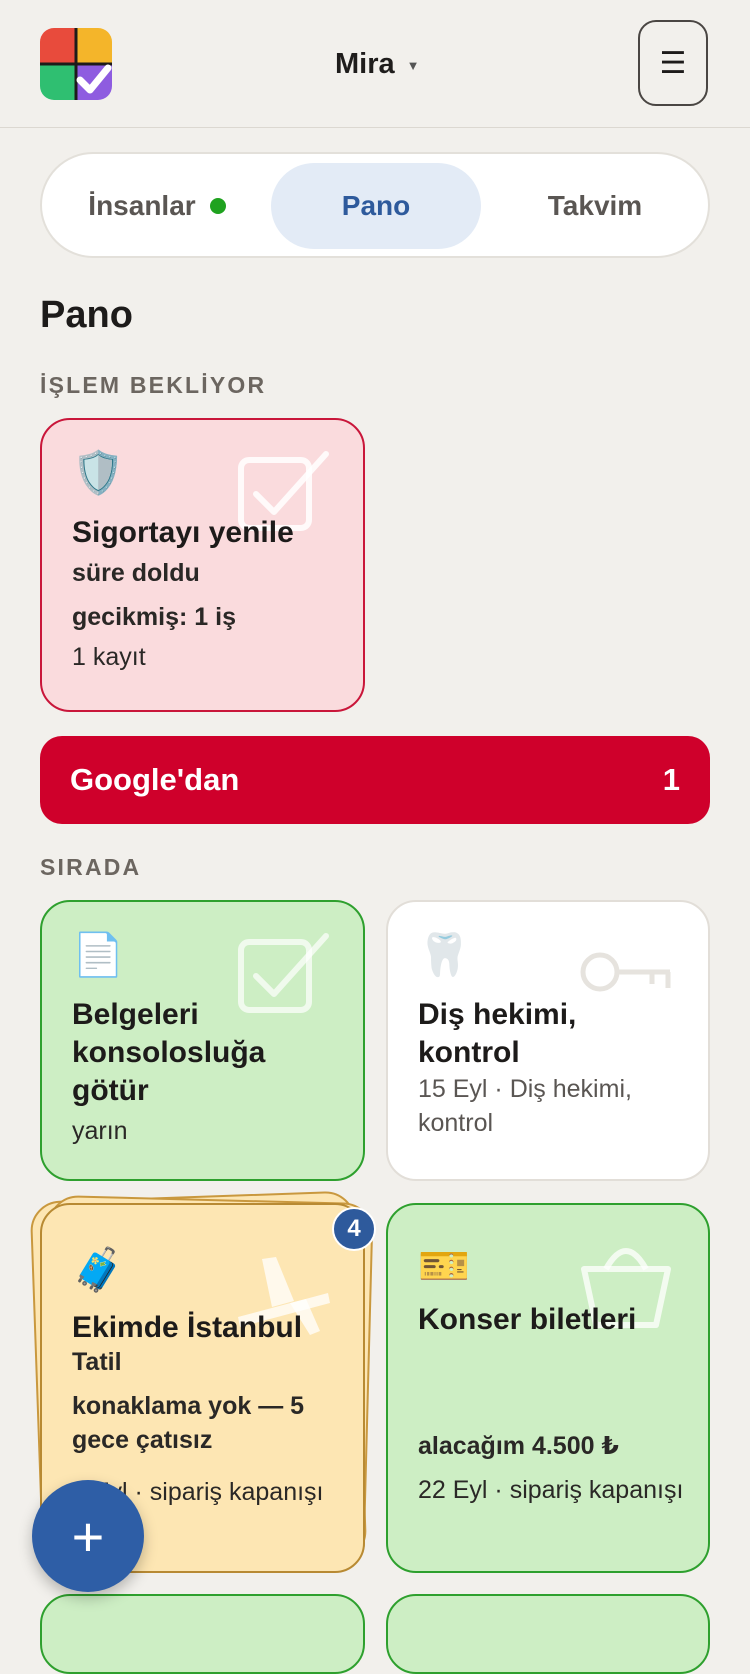 The image size is (750, 1674). I want to click on task-card-documents: 📄 Belgeleri konsolosluğa götür yarın, so click(202, 1040).